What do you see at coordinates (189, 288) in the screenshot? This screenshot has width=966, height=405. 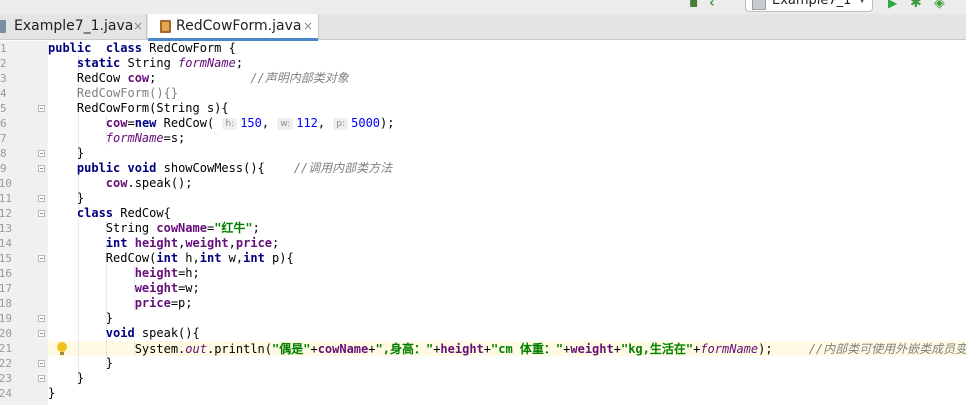 I see `code-token: =w;` at bounding box center [189, 288].